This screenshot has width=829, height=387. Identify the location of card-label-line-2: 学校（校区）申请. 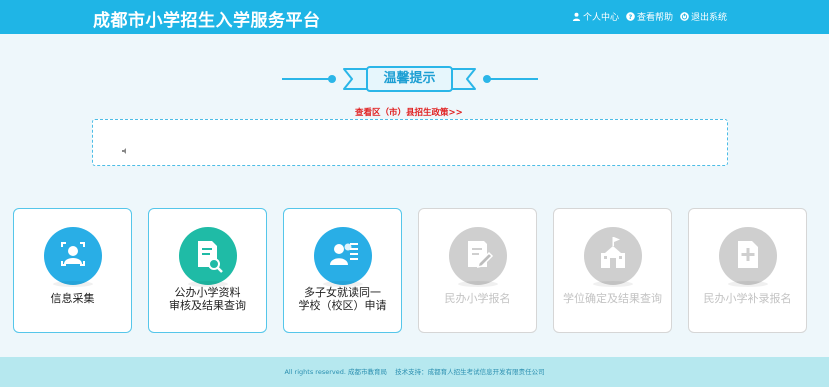
(342, 305).